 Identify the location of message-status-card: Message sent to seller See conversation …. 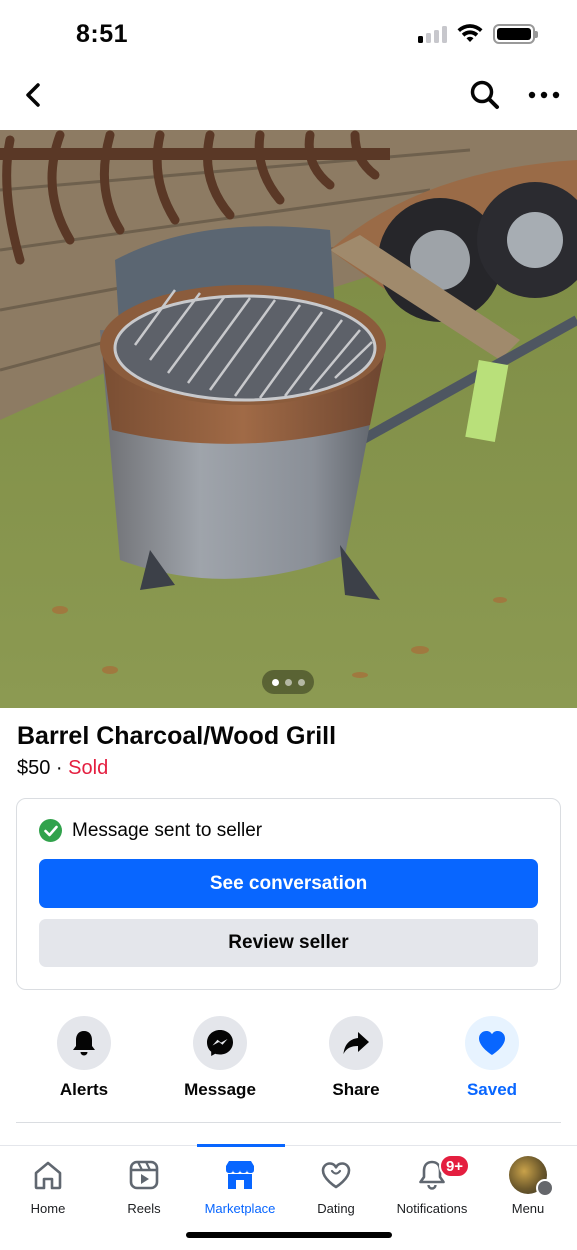
(288, 894).